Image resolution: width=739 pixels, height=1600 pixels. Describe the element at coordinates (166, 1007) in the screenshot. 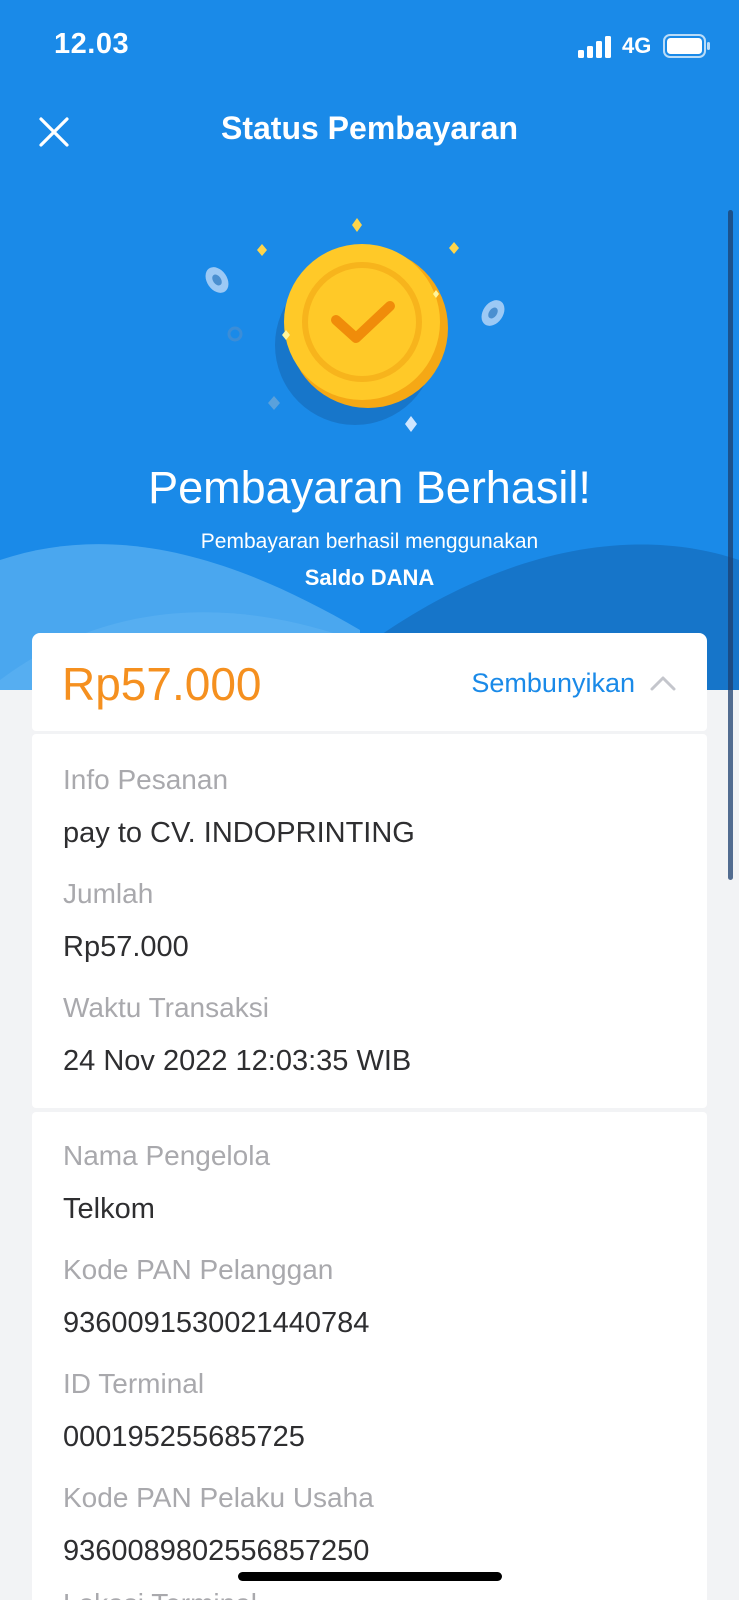

I see `transaction-time-label: Waktu Transaksi` at that location.